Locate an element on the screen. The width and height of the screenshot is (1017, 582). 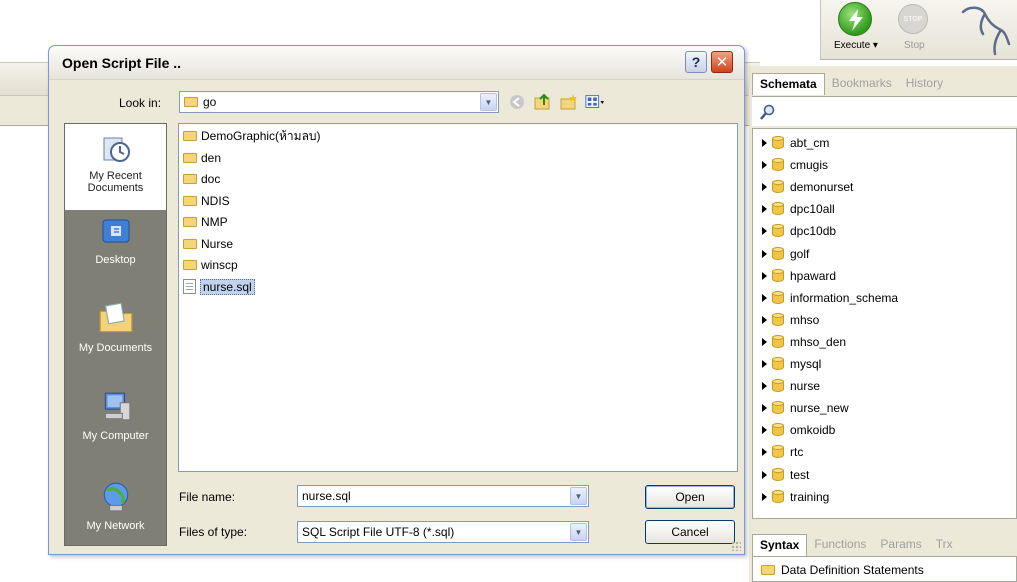
resize-grip is located at coordinates (736, 546).